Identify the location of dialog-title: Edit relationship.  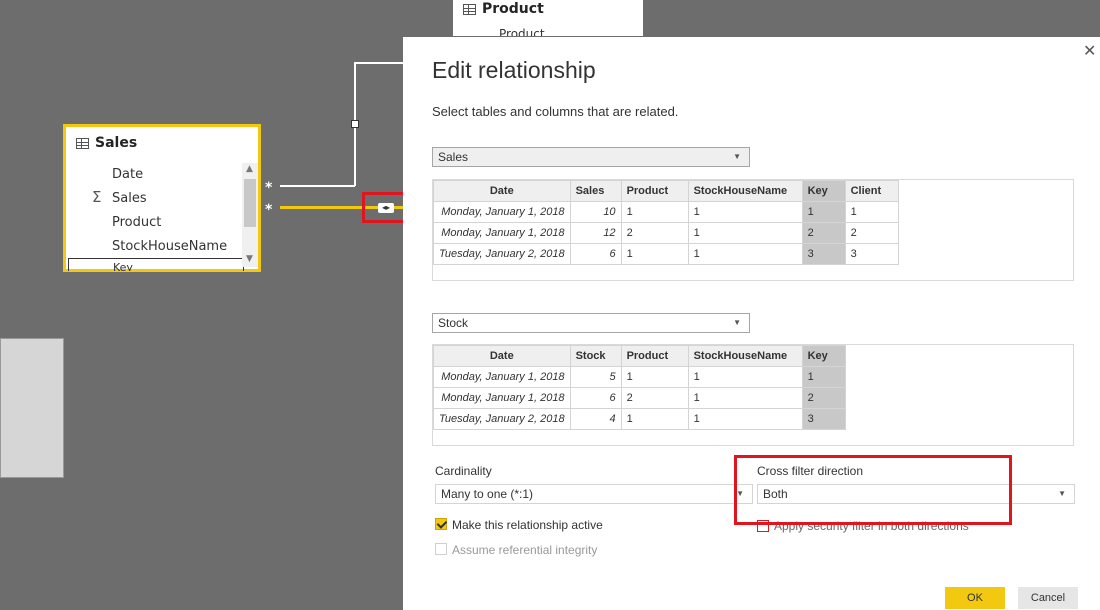
(514, 70).